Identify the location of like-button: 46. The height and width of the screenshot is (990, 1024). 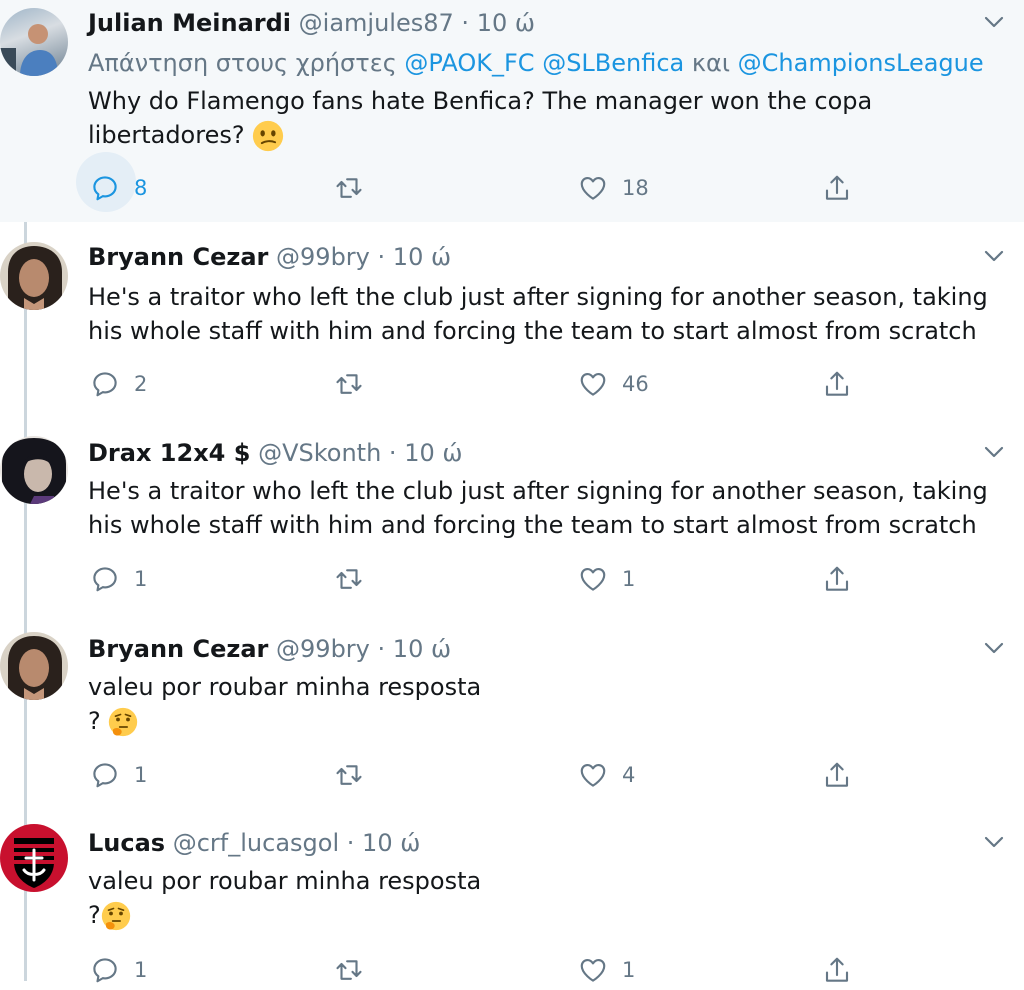
(613, 384).